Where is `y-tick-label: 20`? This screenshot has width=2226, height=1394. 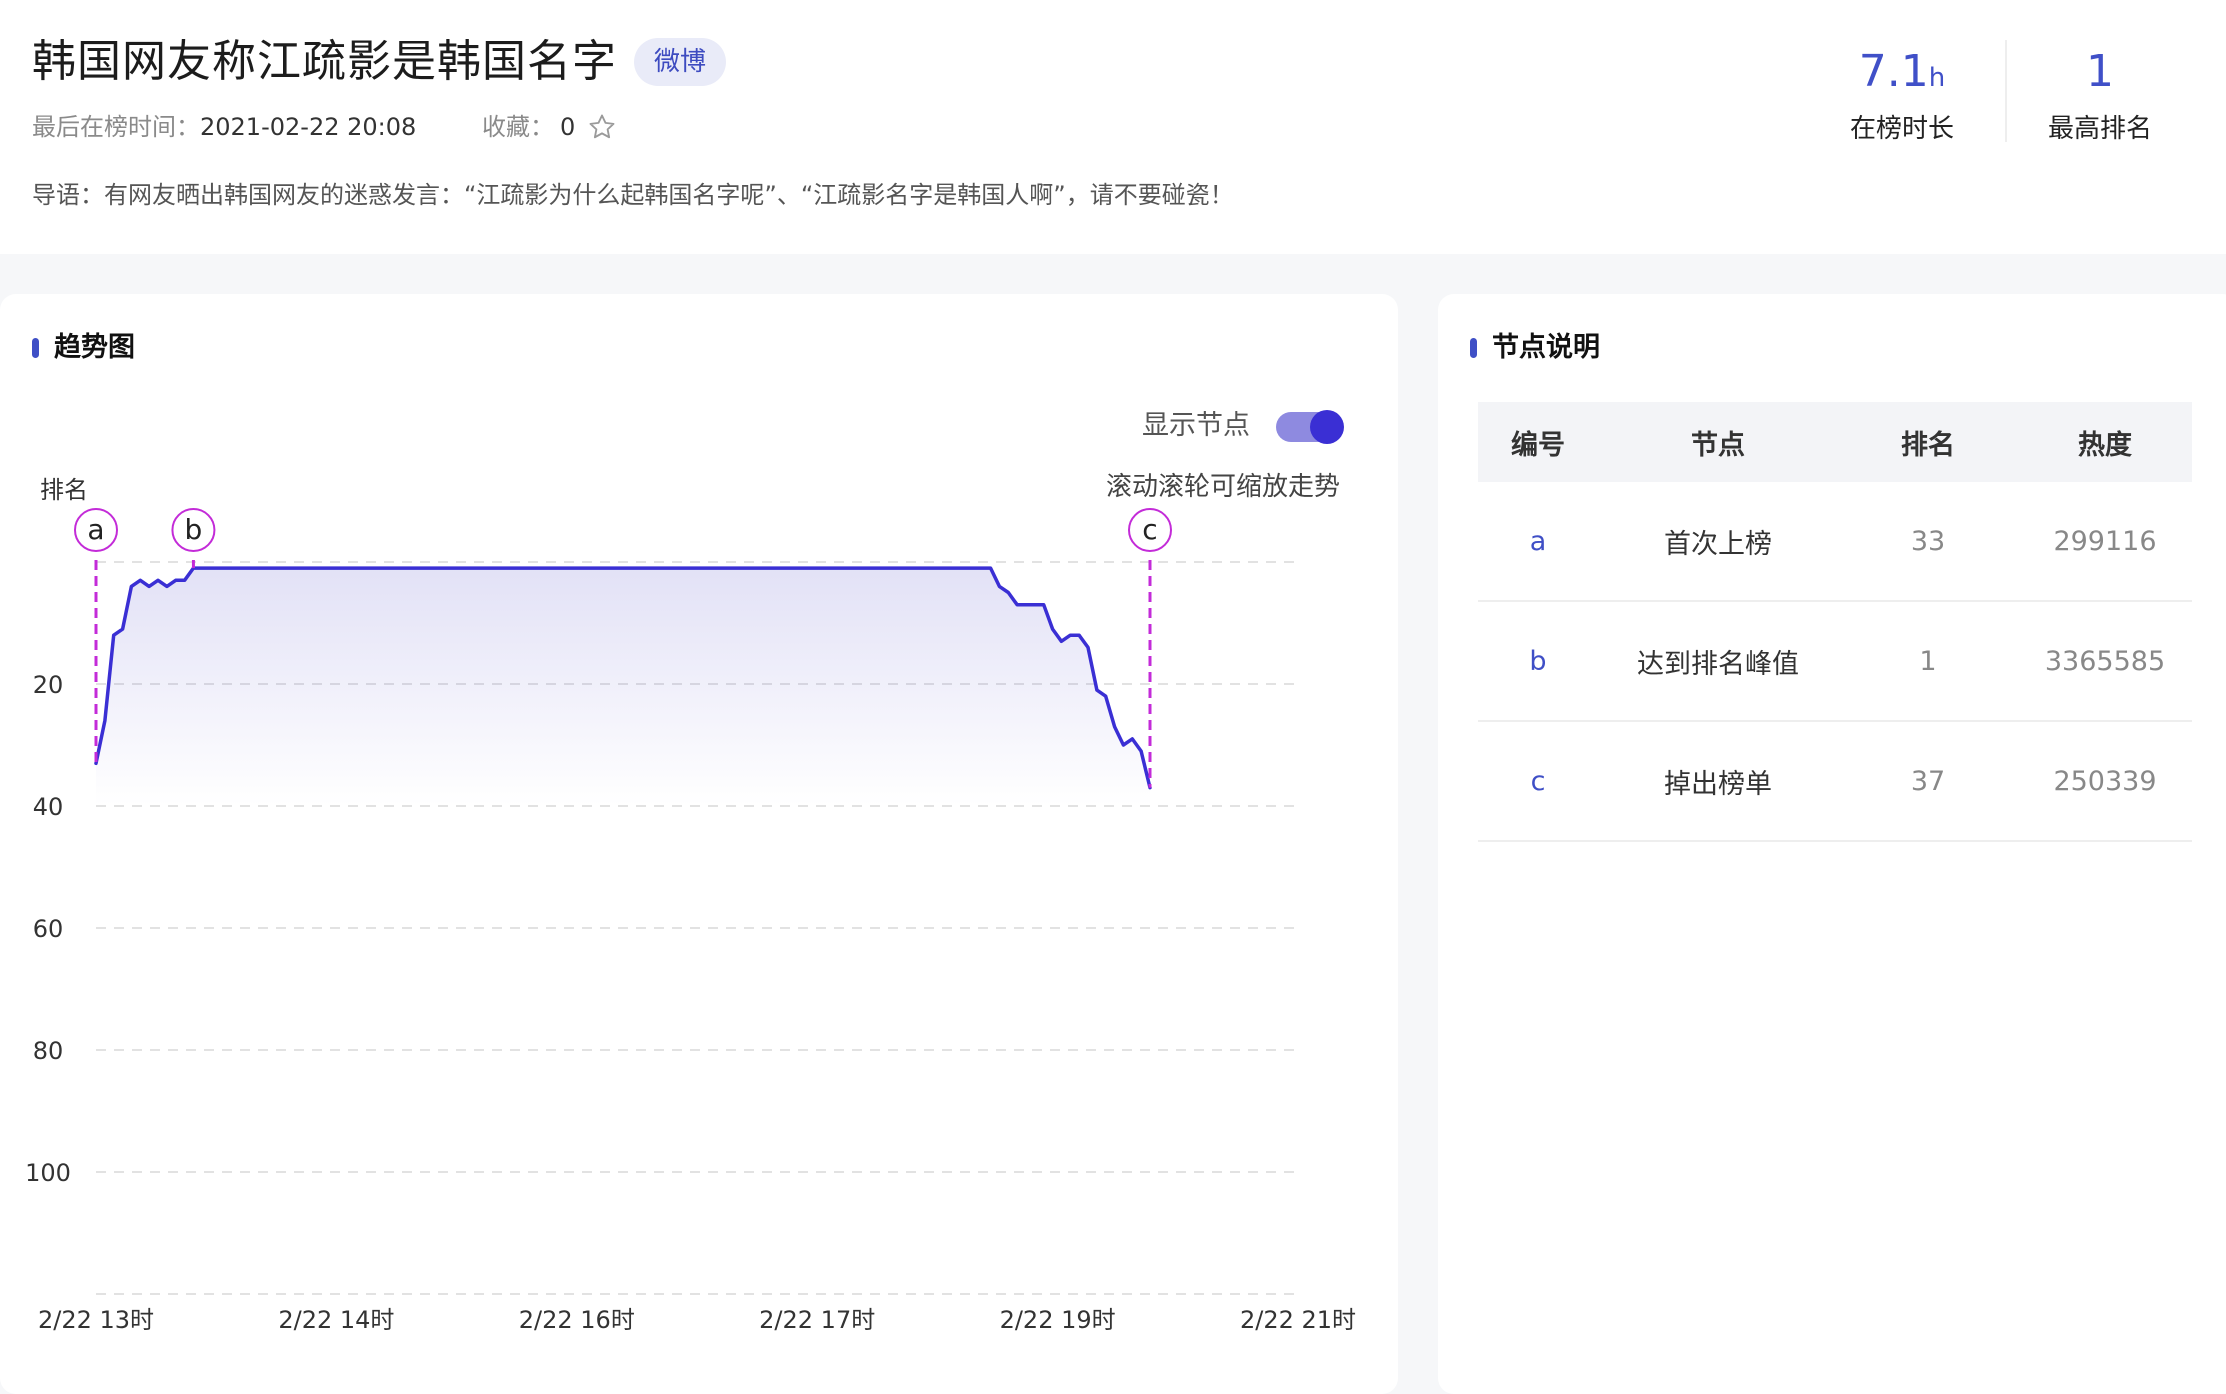
y-tick-label: 20 is located at coordinates (48, 685).